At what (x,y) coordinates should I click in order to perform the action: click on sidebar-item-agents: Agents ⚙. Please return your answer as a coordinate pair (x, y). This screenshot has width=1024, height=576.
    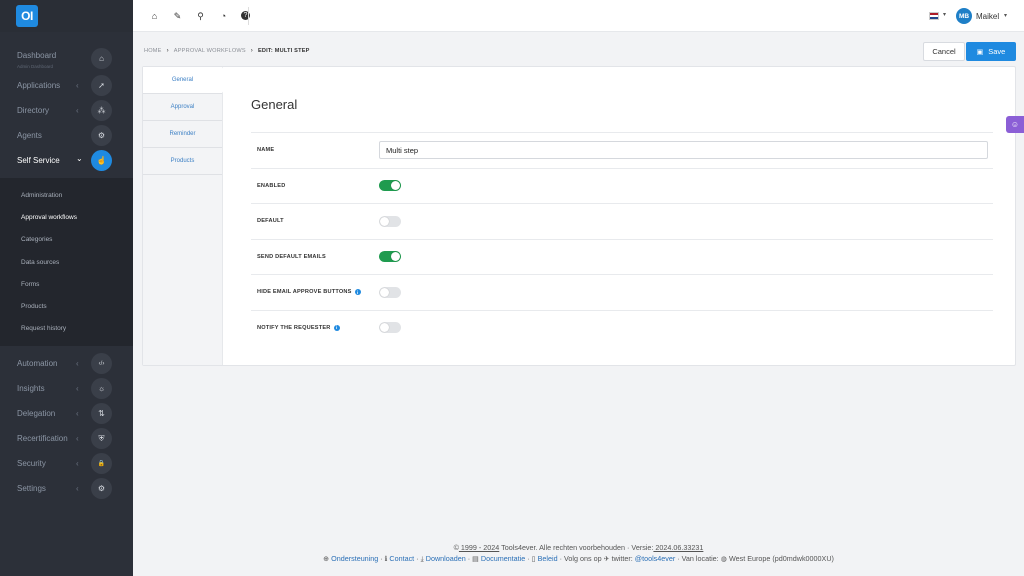
    Looking at the image, I should click on (66, 135).